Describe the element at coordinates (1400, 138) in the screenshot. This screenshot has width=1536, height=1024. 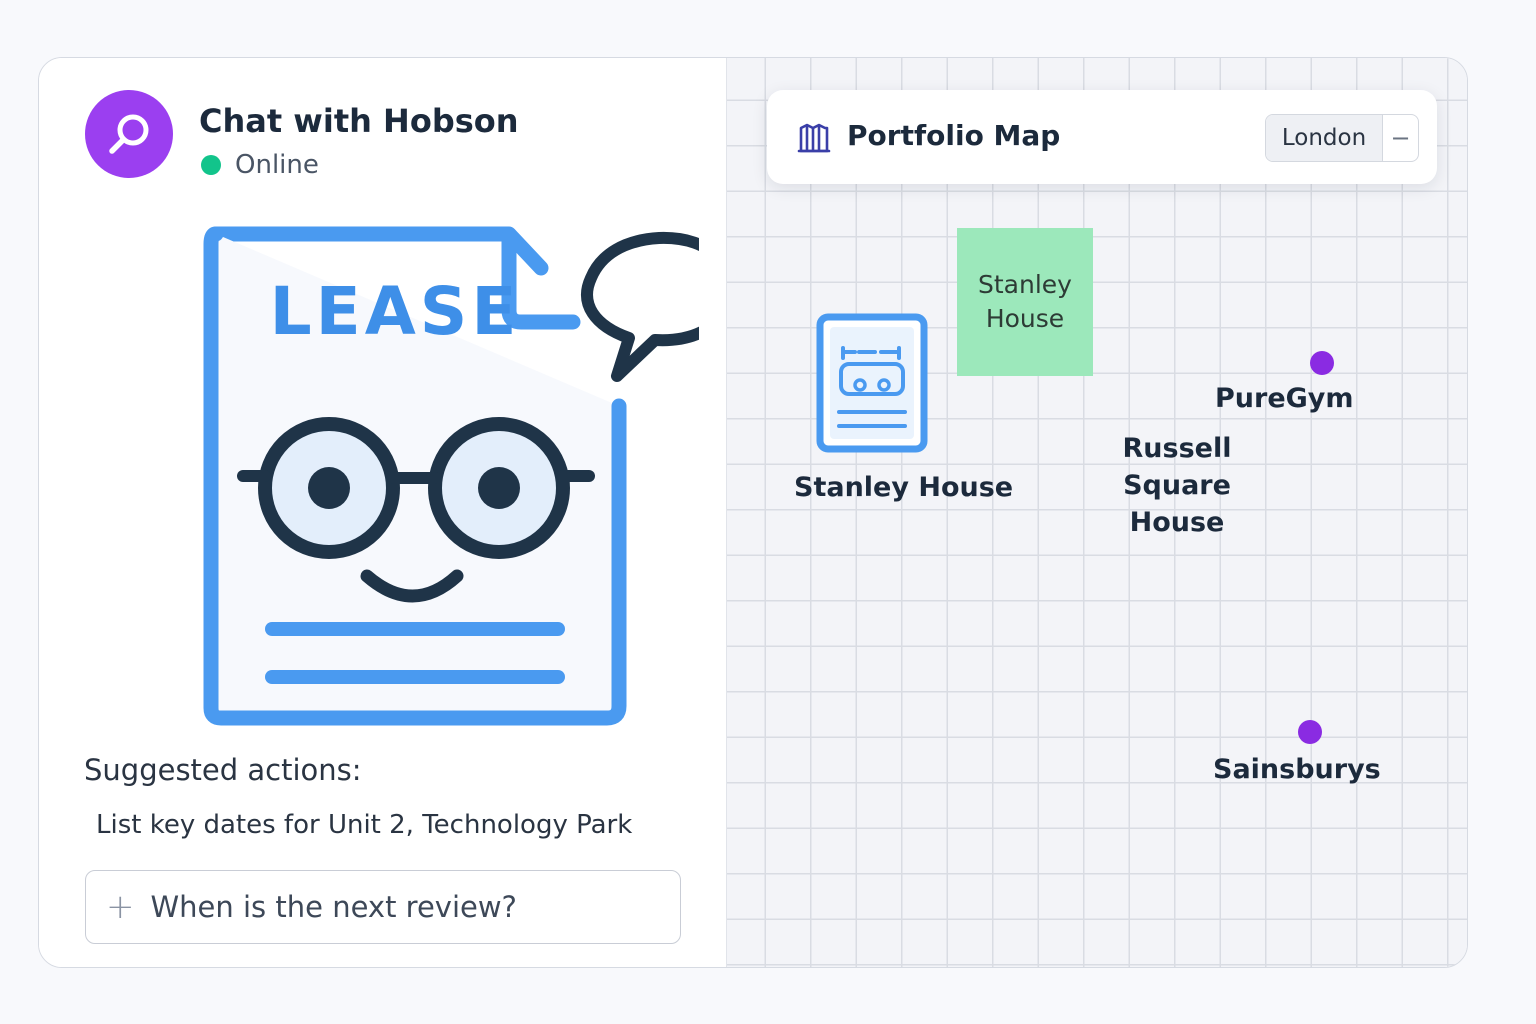
I see `zoom-out-button: −` at that location.